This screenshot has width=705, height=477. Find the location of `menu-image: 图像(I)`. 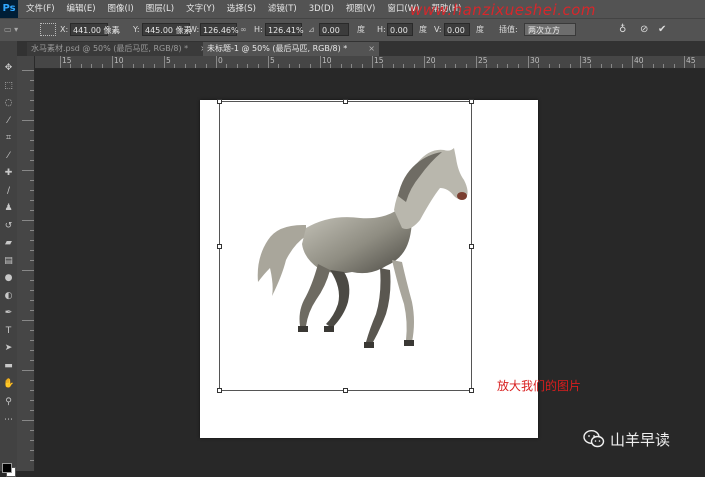

menu-image: 图像(I) is located at coordinates (121, 9).